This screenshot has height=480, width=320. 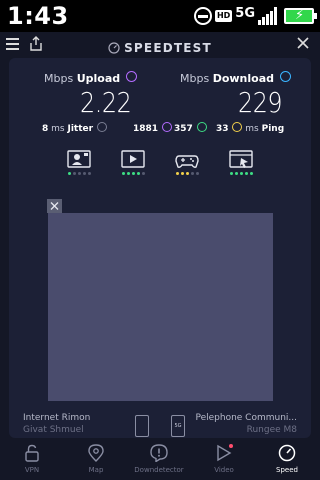 I want to click on status-bar: 1:43 HD 5G ⚡, so click(x=160, y=16).